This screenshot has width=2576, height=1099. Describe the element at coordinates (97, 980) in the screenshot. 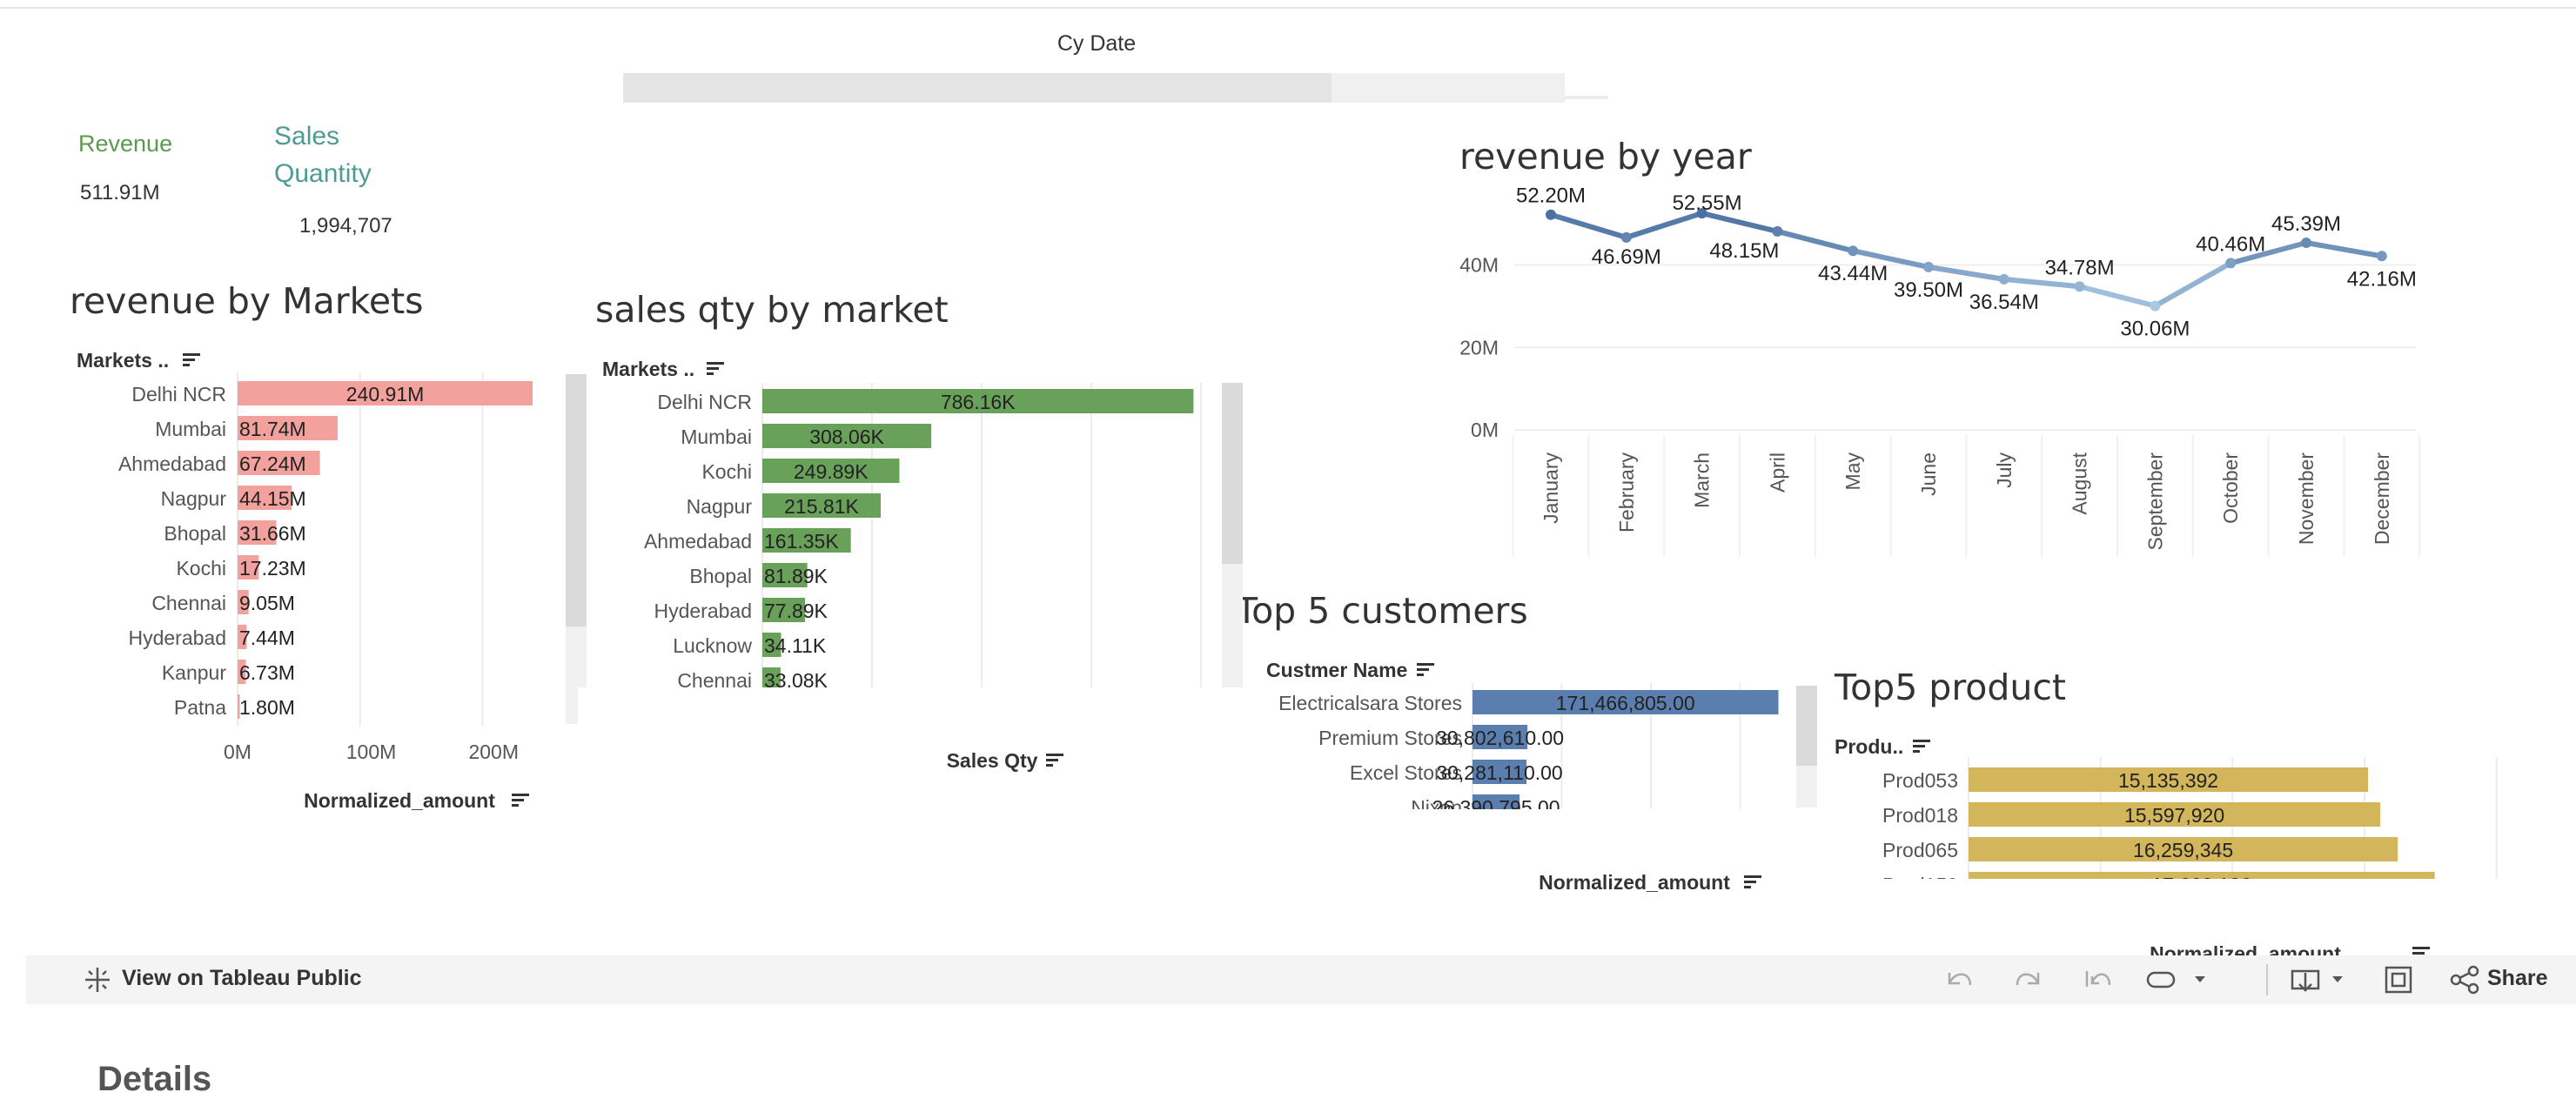

I see `tableau-logo-icon` at that location.